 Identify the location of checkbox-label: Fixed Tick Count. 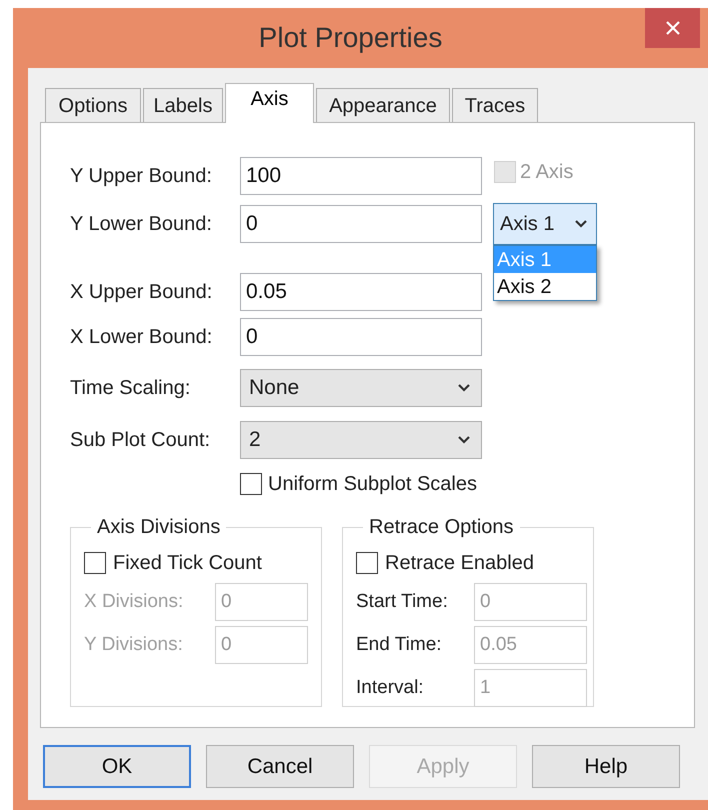
(187, 563).